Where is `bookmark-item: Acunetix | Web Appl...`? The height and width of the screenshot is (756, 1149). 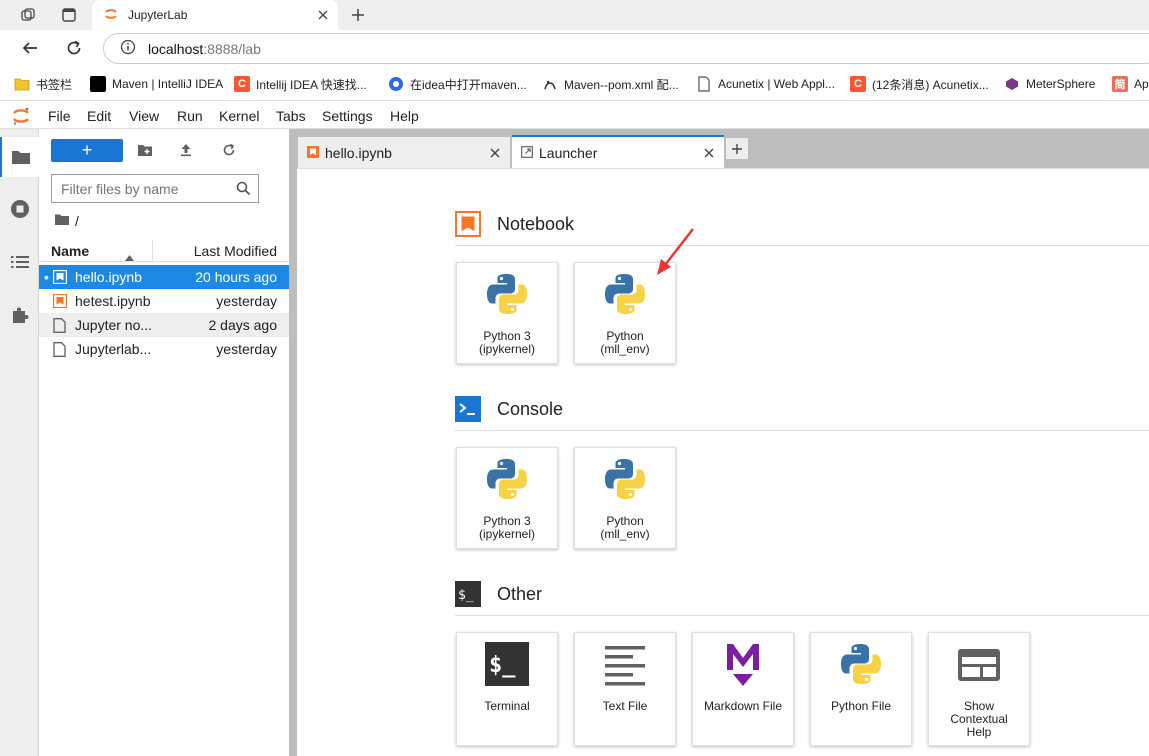 bookmark-item: Acunetix | Web Appl... is located at coordinates (765, 84).